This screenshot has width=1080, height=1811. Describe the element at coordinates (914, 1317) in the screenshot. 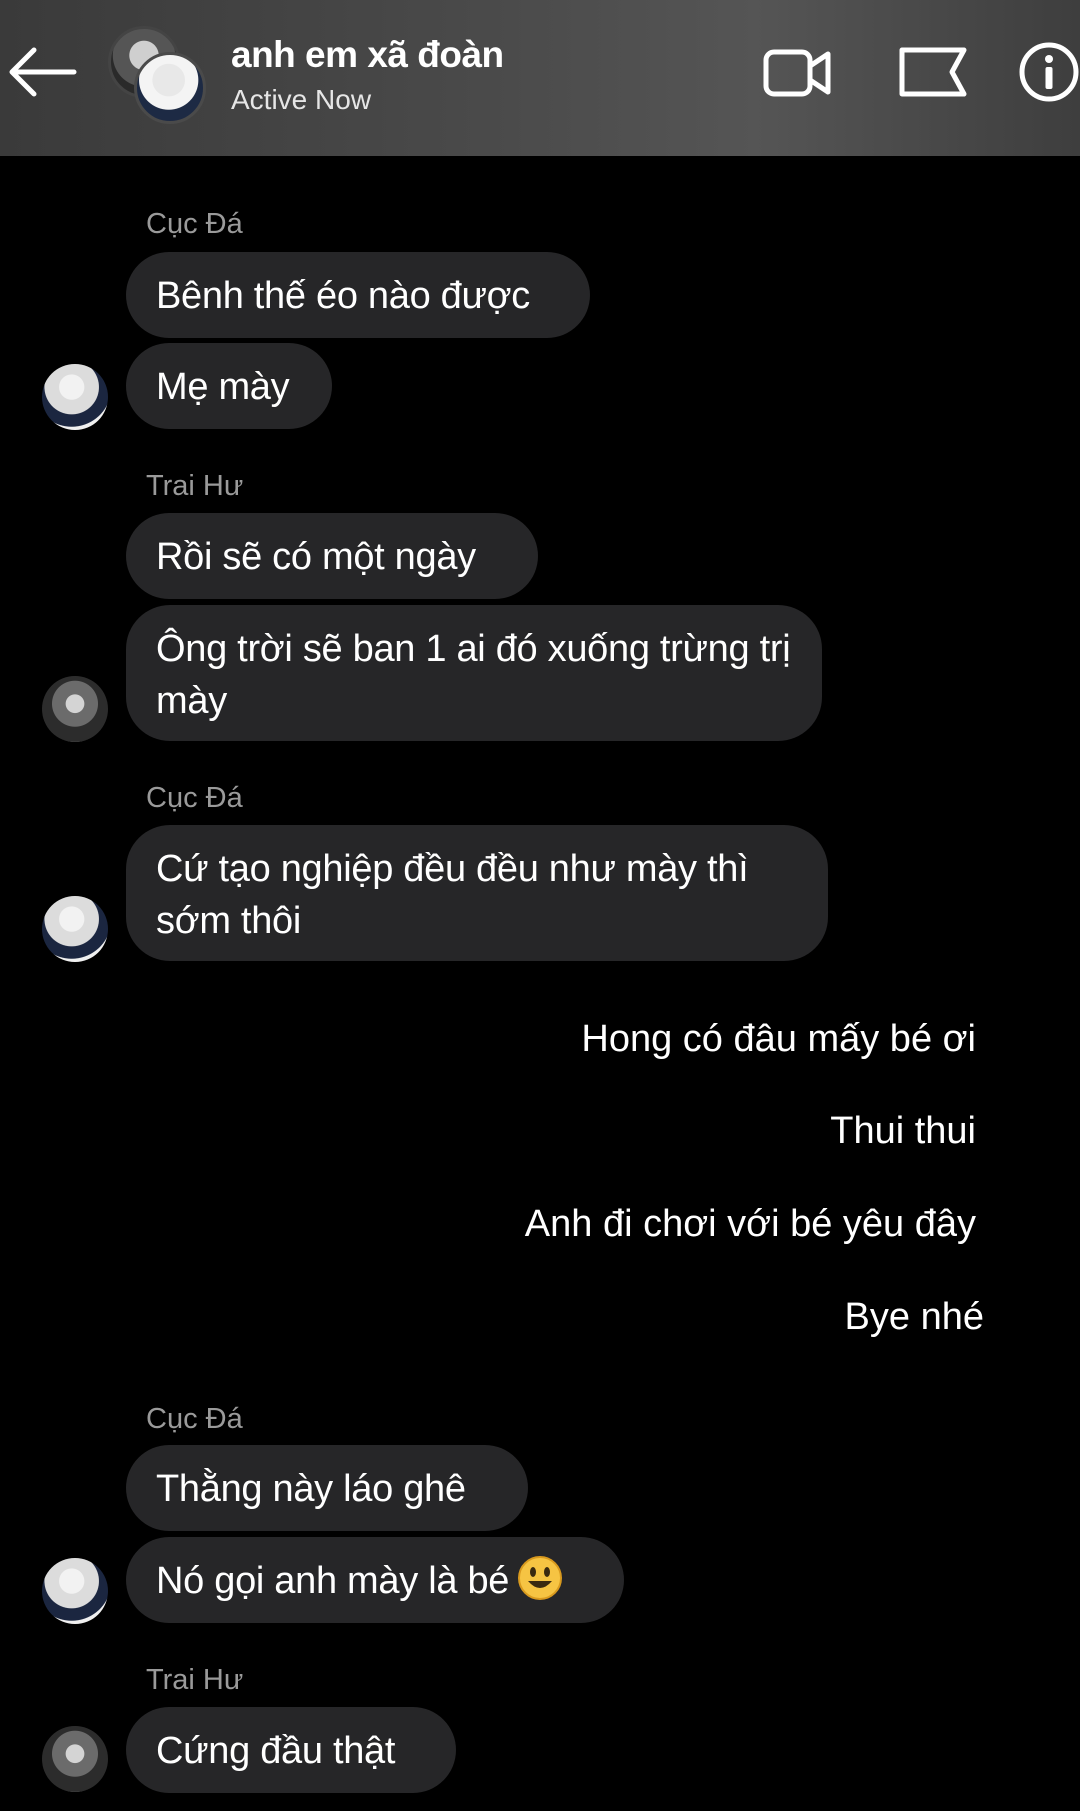

I see `outgoing-message: Bye nhé` at that location.